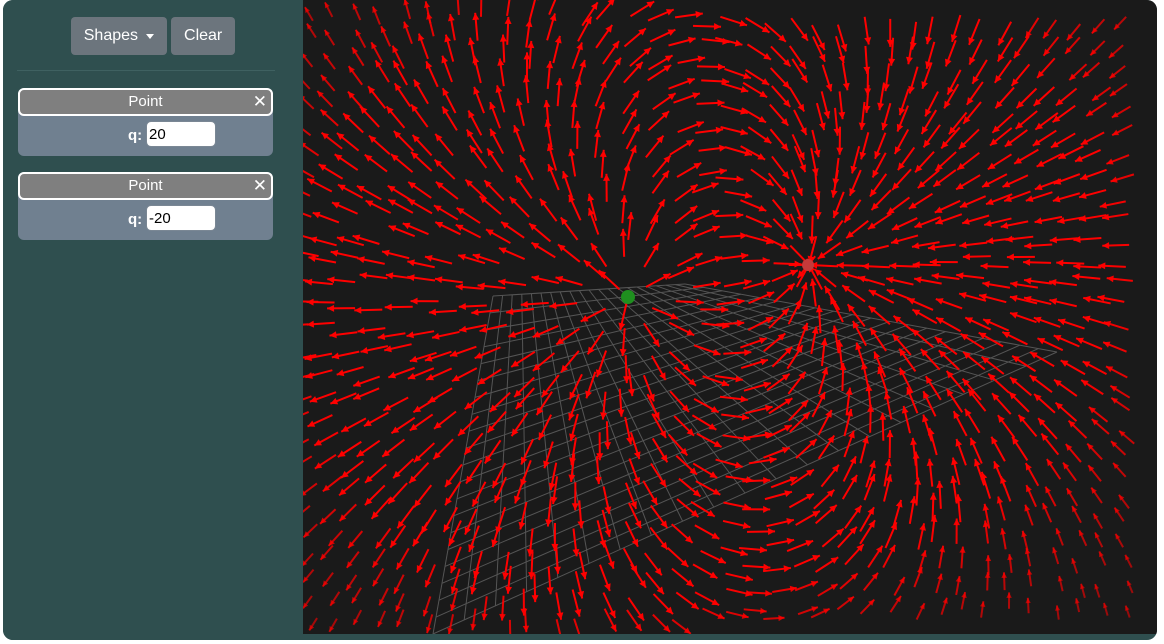 The image size is (1164, 644). I want to click on positive-charge-sphere, so click(628, 297).